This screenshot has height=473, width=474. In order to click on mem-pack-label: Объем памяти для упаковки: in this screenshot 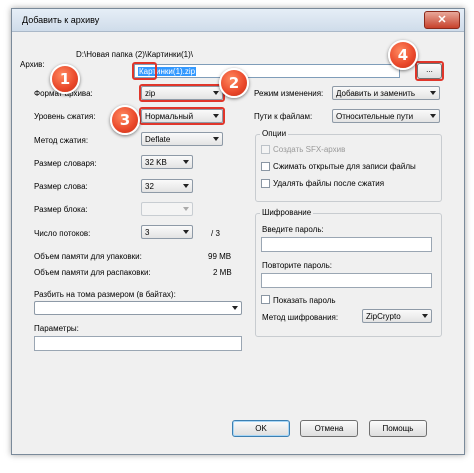, I will do `click(88, 256)`.